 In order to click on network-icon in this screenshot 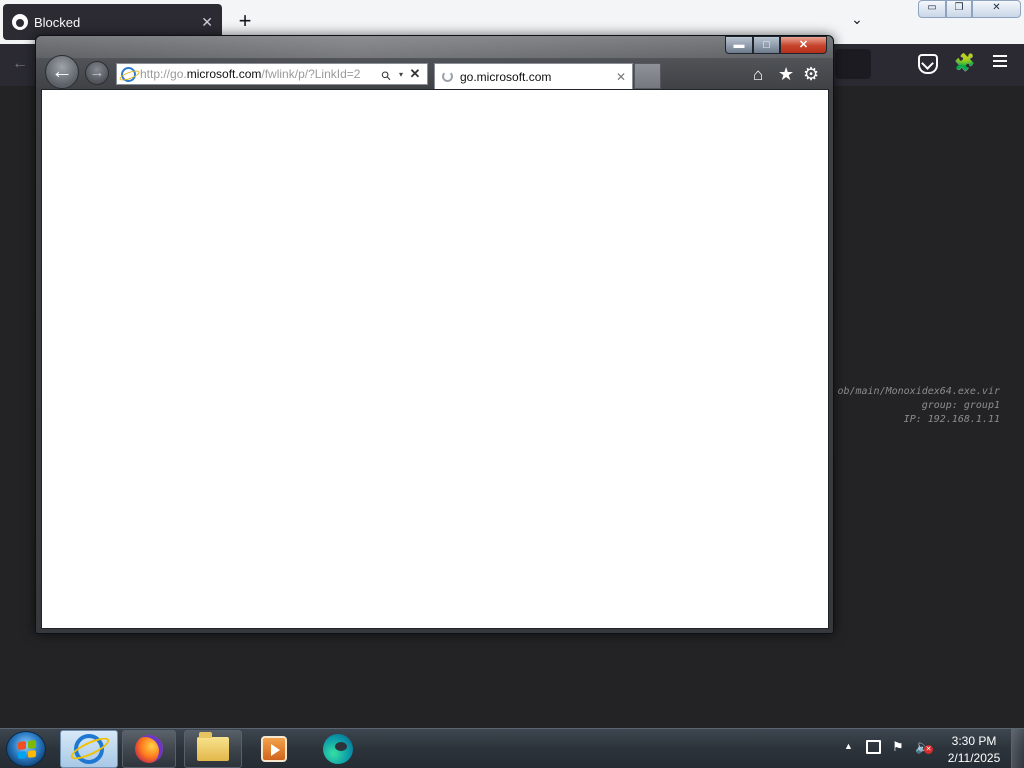, I will do `click(873, 747)`.